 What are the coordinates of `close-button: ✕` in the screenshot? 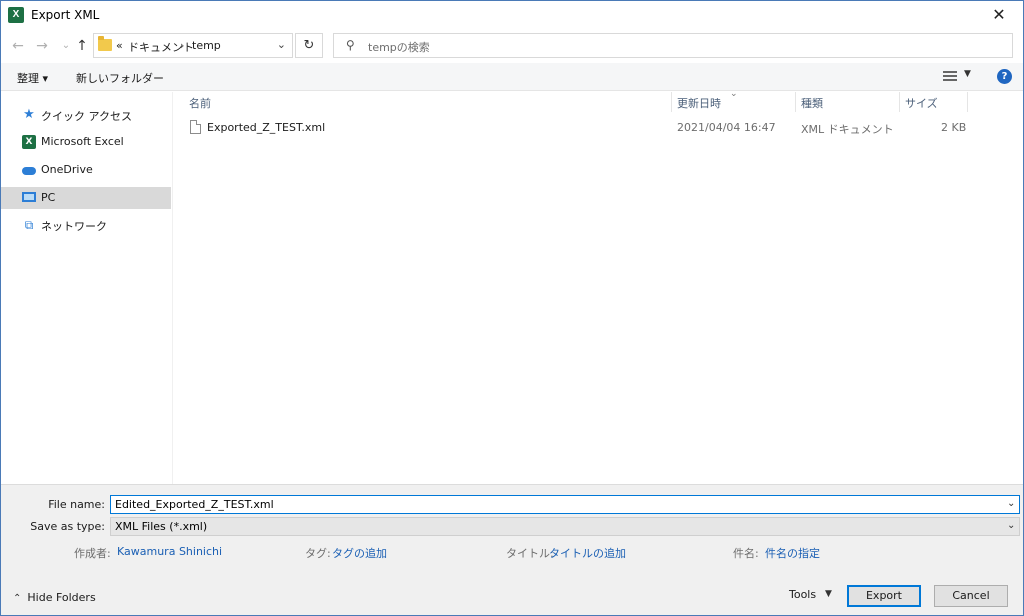 It's located at (999, 15).